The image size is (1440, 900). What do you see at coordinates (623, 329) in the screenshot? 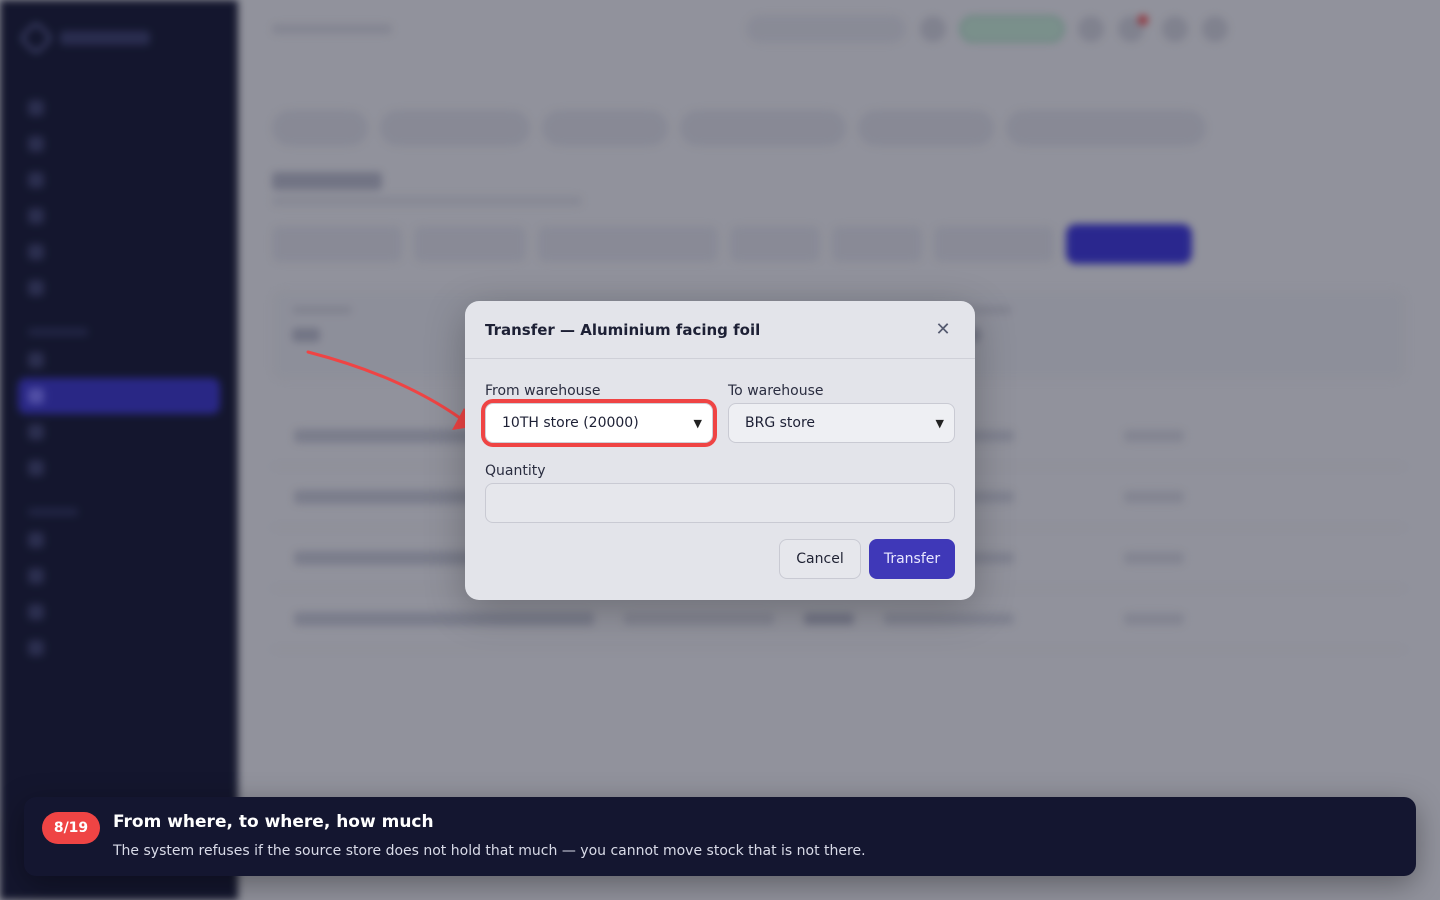
I see `modal-title: Transfer — Aluminium facing foil` at bounding box center [623, 329].